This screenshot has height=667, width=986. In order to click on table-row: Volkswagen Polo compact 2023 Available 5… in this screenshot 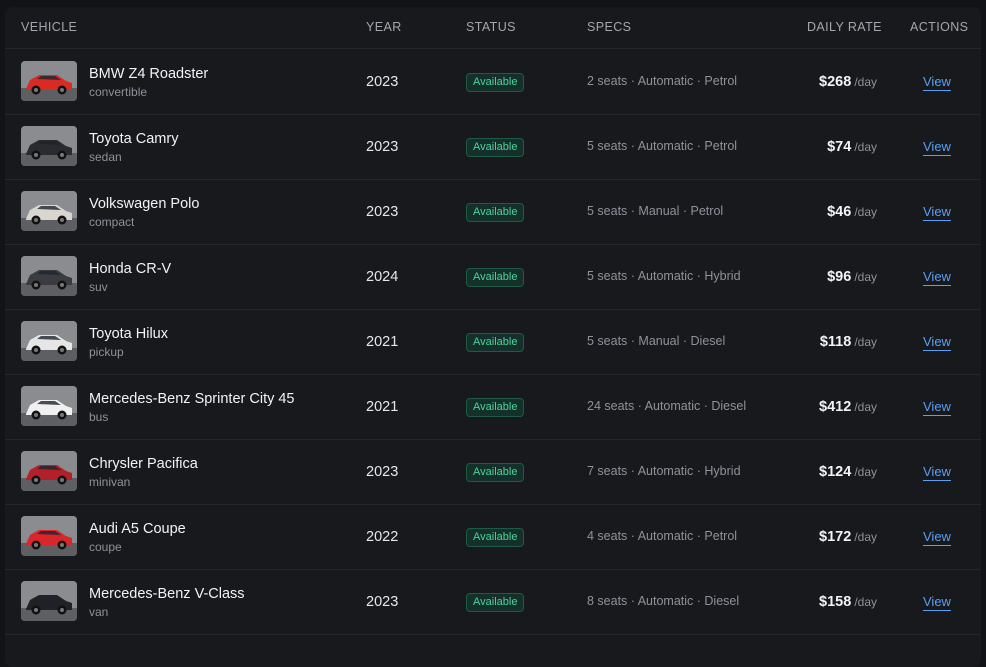, I will do `click(493, 212)`.